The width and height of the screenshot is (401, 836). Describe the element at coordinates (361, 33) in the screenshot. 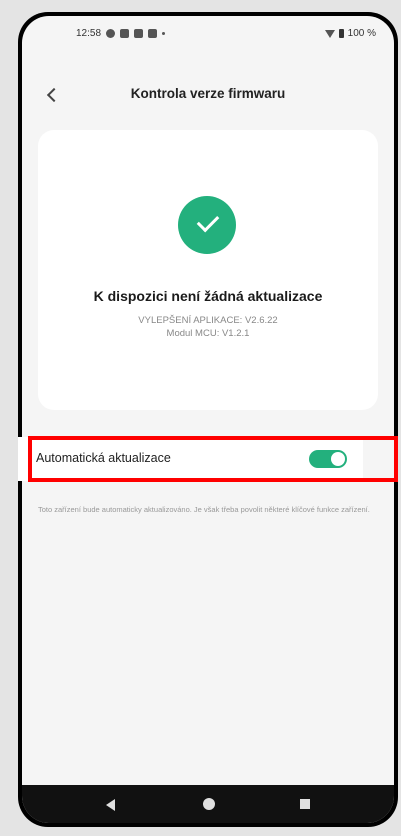

I see `battery-level: 100 %` at that location.